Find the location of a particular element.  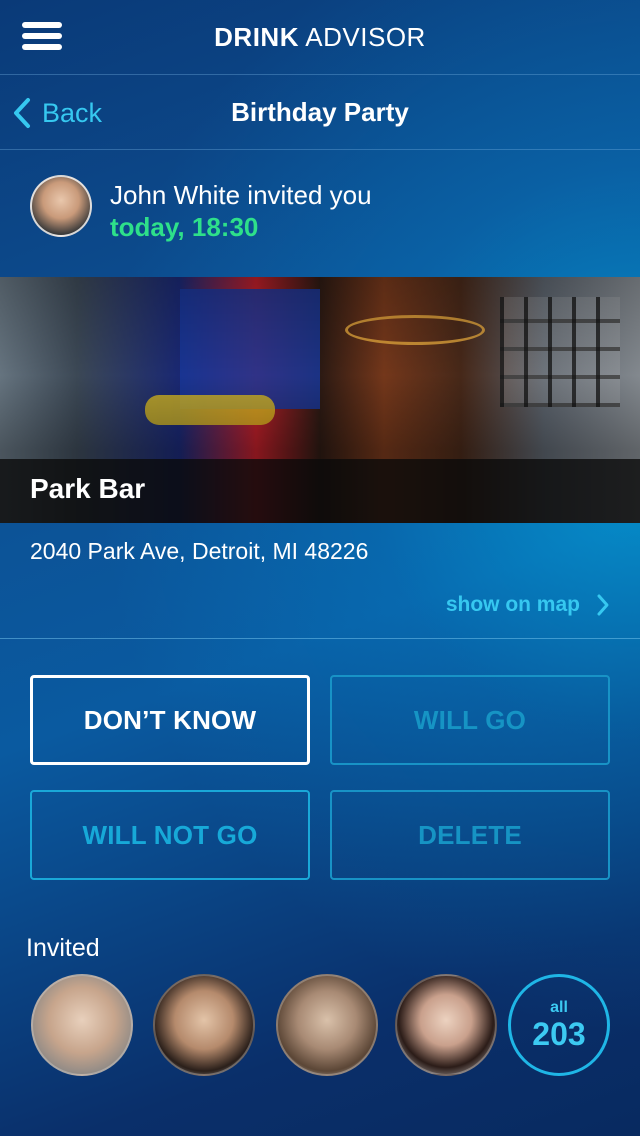

invite-time: today, 18:30 is located at coordinates (184, 227).